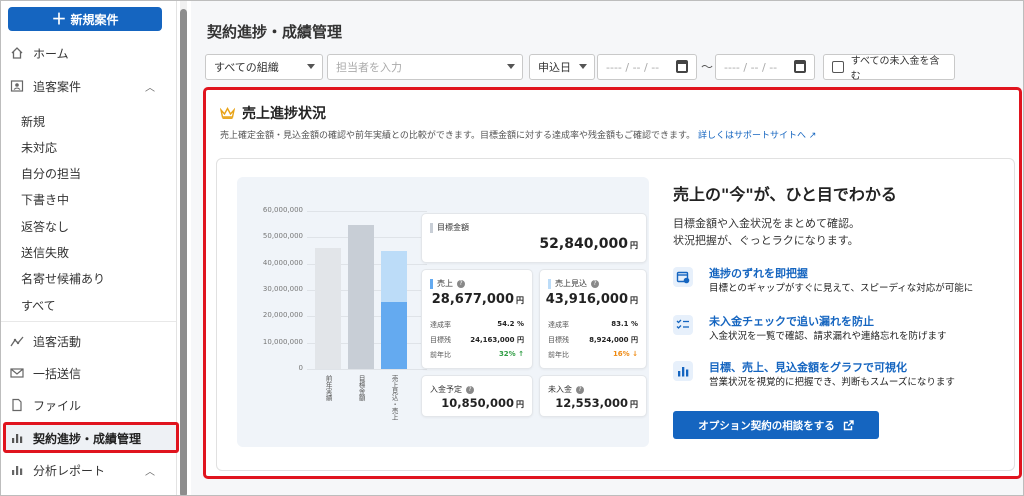  I want to click on promo-title: 売上の"今"が、ひと目でわかる, so click(785, 194).